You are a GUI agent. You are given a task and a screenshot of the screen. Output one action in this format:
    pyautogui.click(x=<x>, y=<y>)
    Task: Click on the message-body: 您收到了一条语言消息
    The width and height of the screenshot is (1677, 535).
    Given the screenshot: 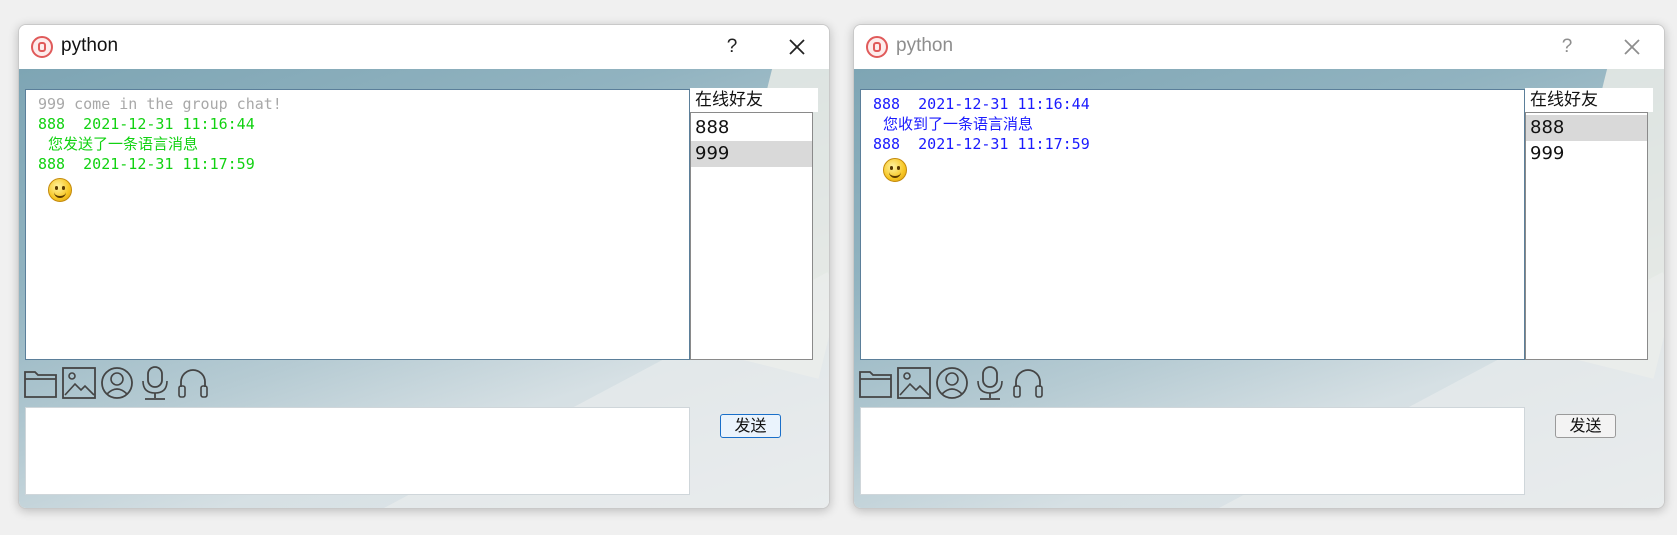 What is the action you would take?
    pyautogui.click(x=958, y=124)
    